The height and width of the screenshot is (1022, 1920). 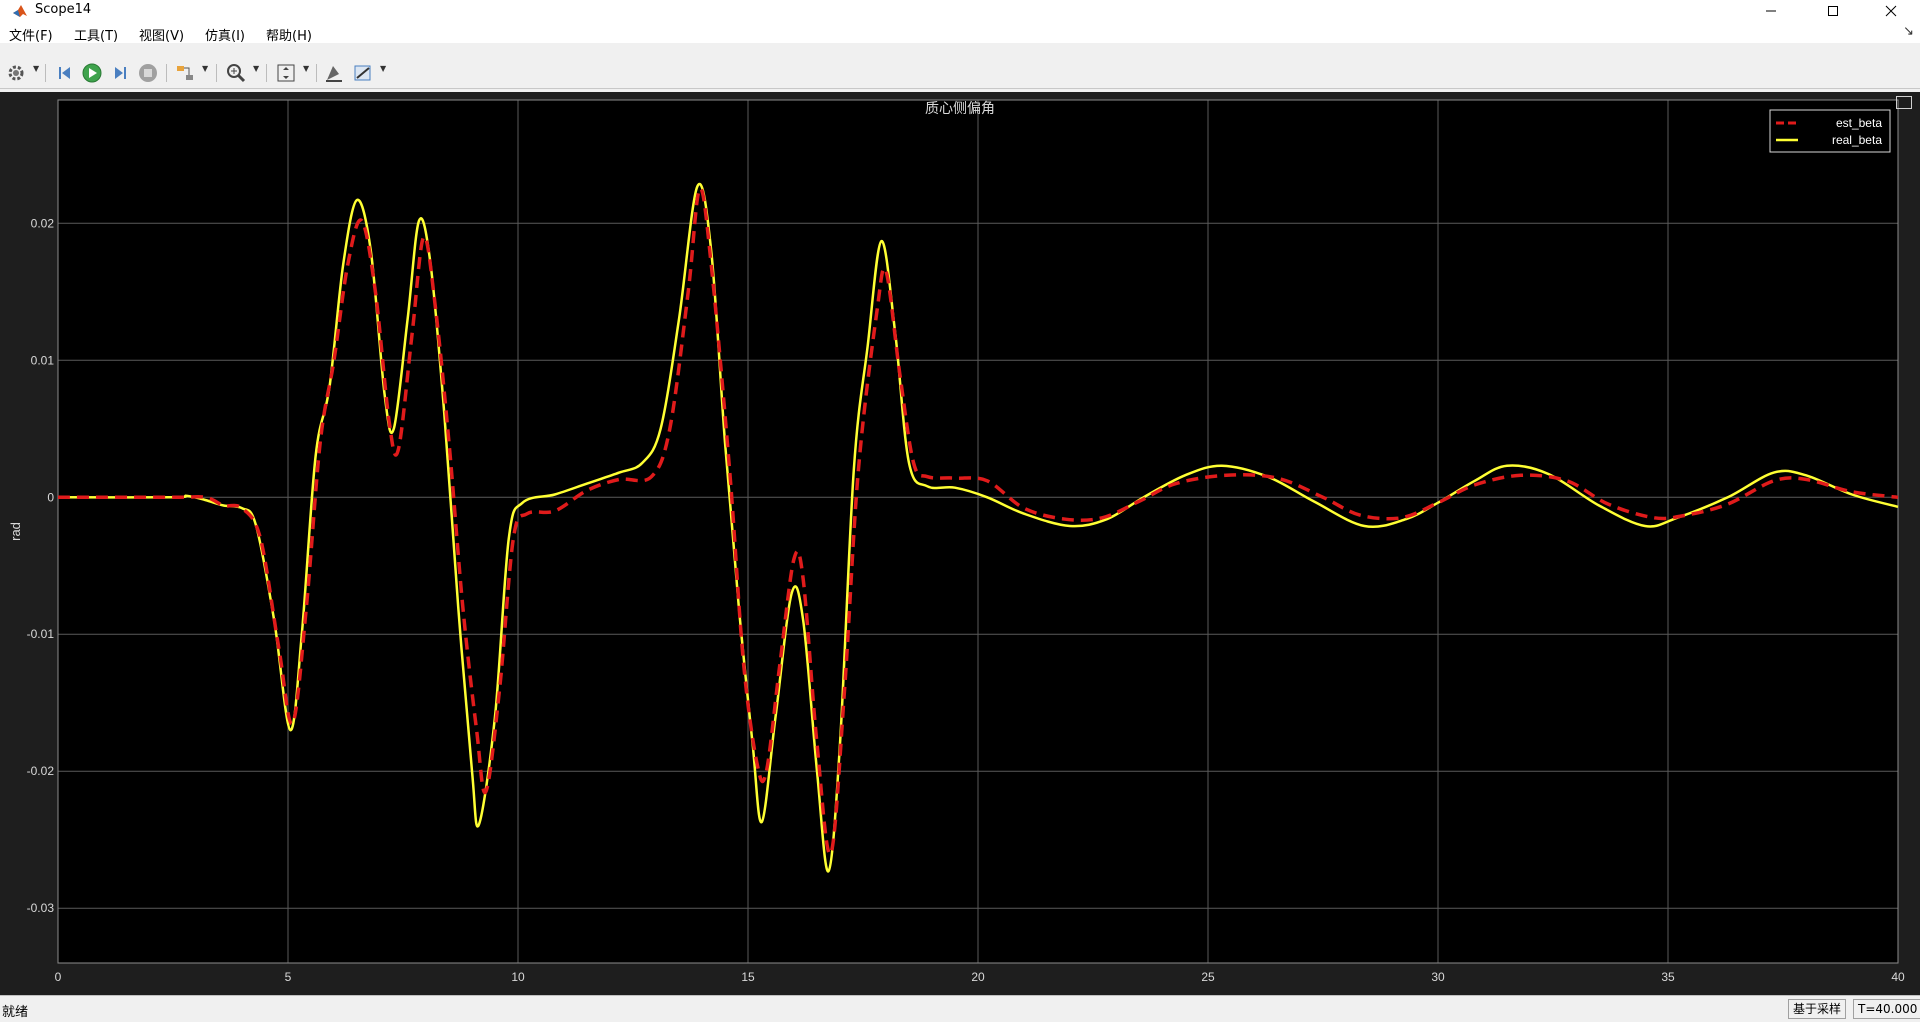 I want to click on style-dropdown-icon: ▼, so click(x=383, y=68).